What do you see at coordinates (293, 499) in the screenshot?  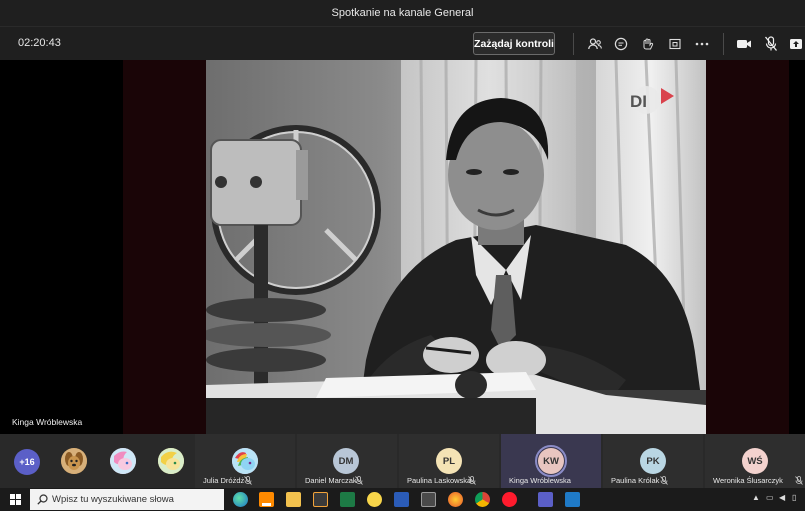 I see `file-explorer-icon` at bounding box center [293, 499].